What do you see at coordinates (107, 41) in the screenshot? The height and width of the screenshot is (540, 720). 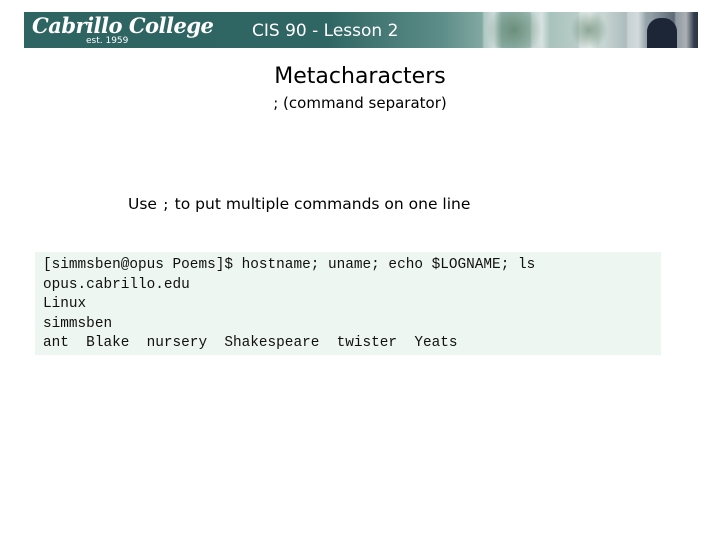 I see `logo-established-text: est. 1959` at bounding box center [107, 41].